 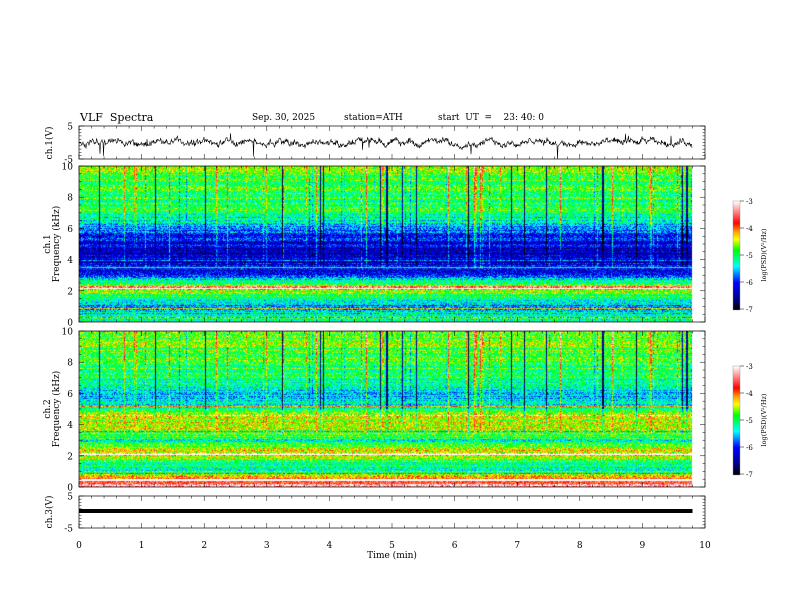 What do you see at coordinates (142, 546) in the screenshot?
I see `x-tick-label: 1` at bounding box center [142, 546].